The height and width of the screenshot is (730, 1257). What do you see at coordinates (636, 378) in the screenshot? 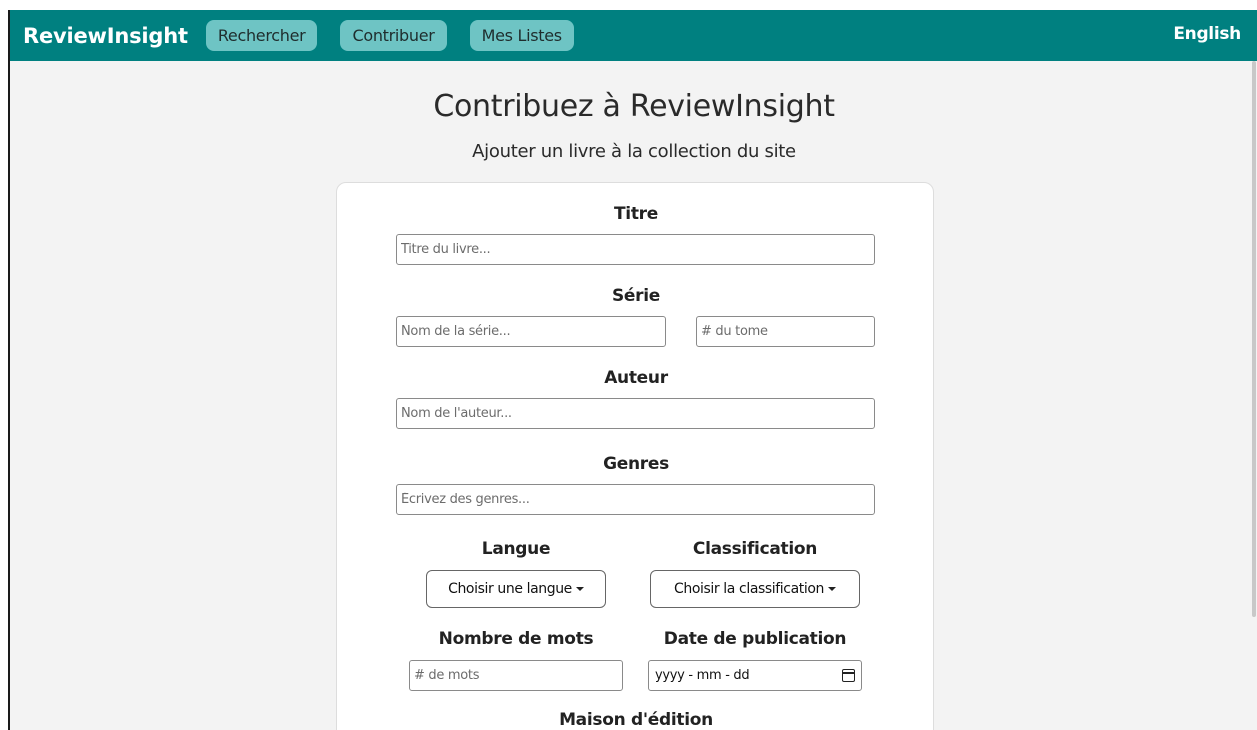
I see `author-label: Auteur` at bounding box center [636, 378].